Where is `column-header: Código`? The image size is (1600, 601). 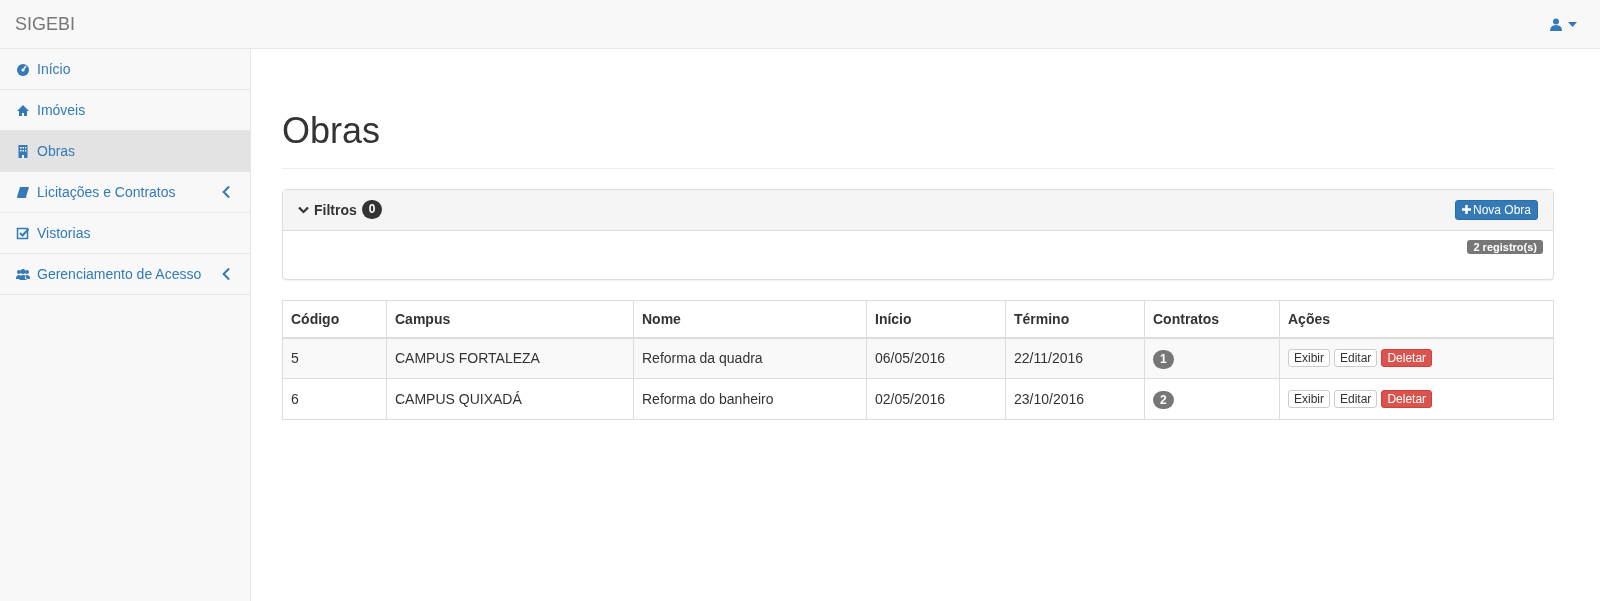
column-header: Código is located at coordinates (334, 319).